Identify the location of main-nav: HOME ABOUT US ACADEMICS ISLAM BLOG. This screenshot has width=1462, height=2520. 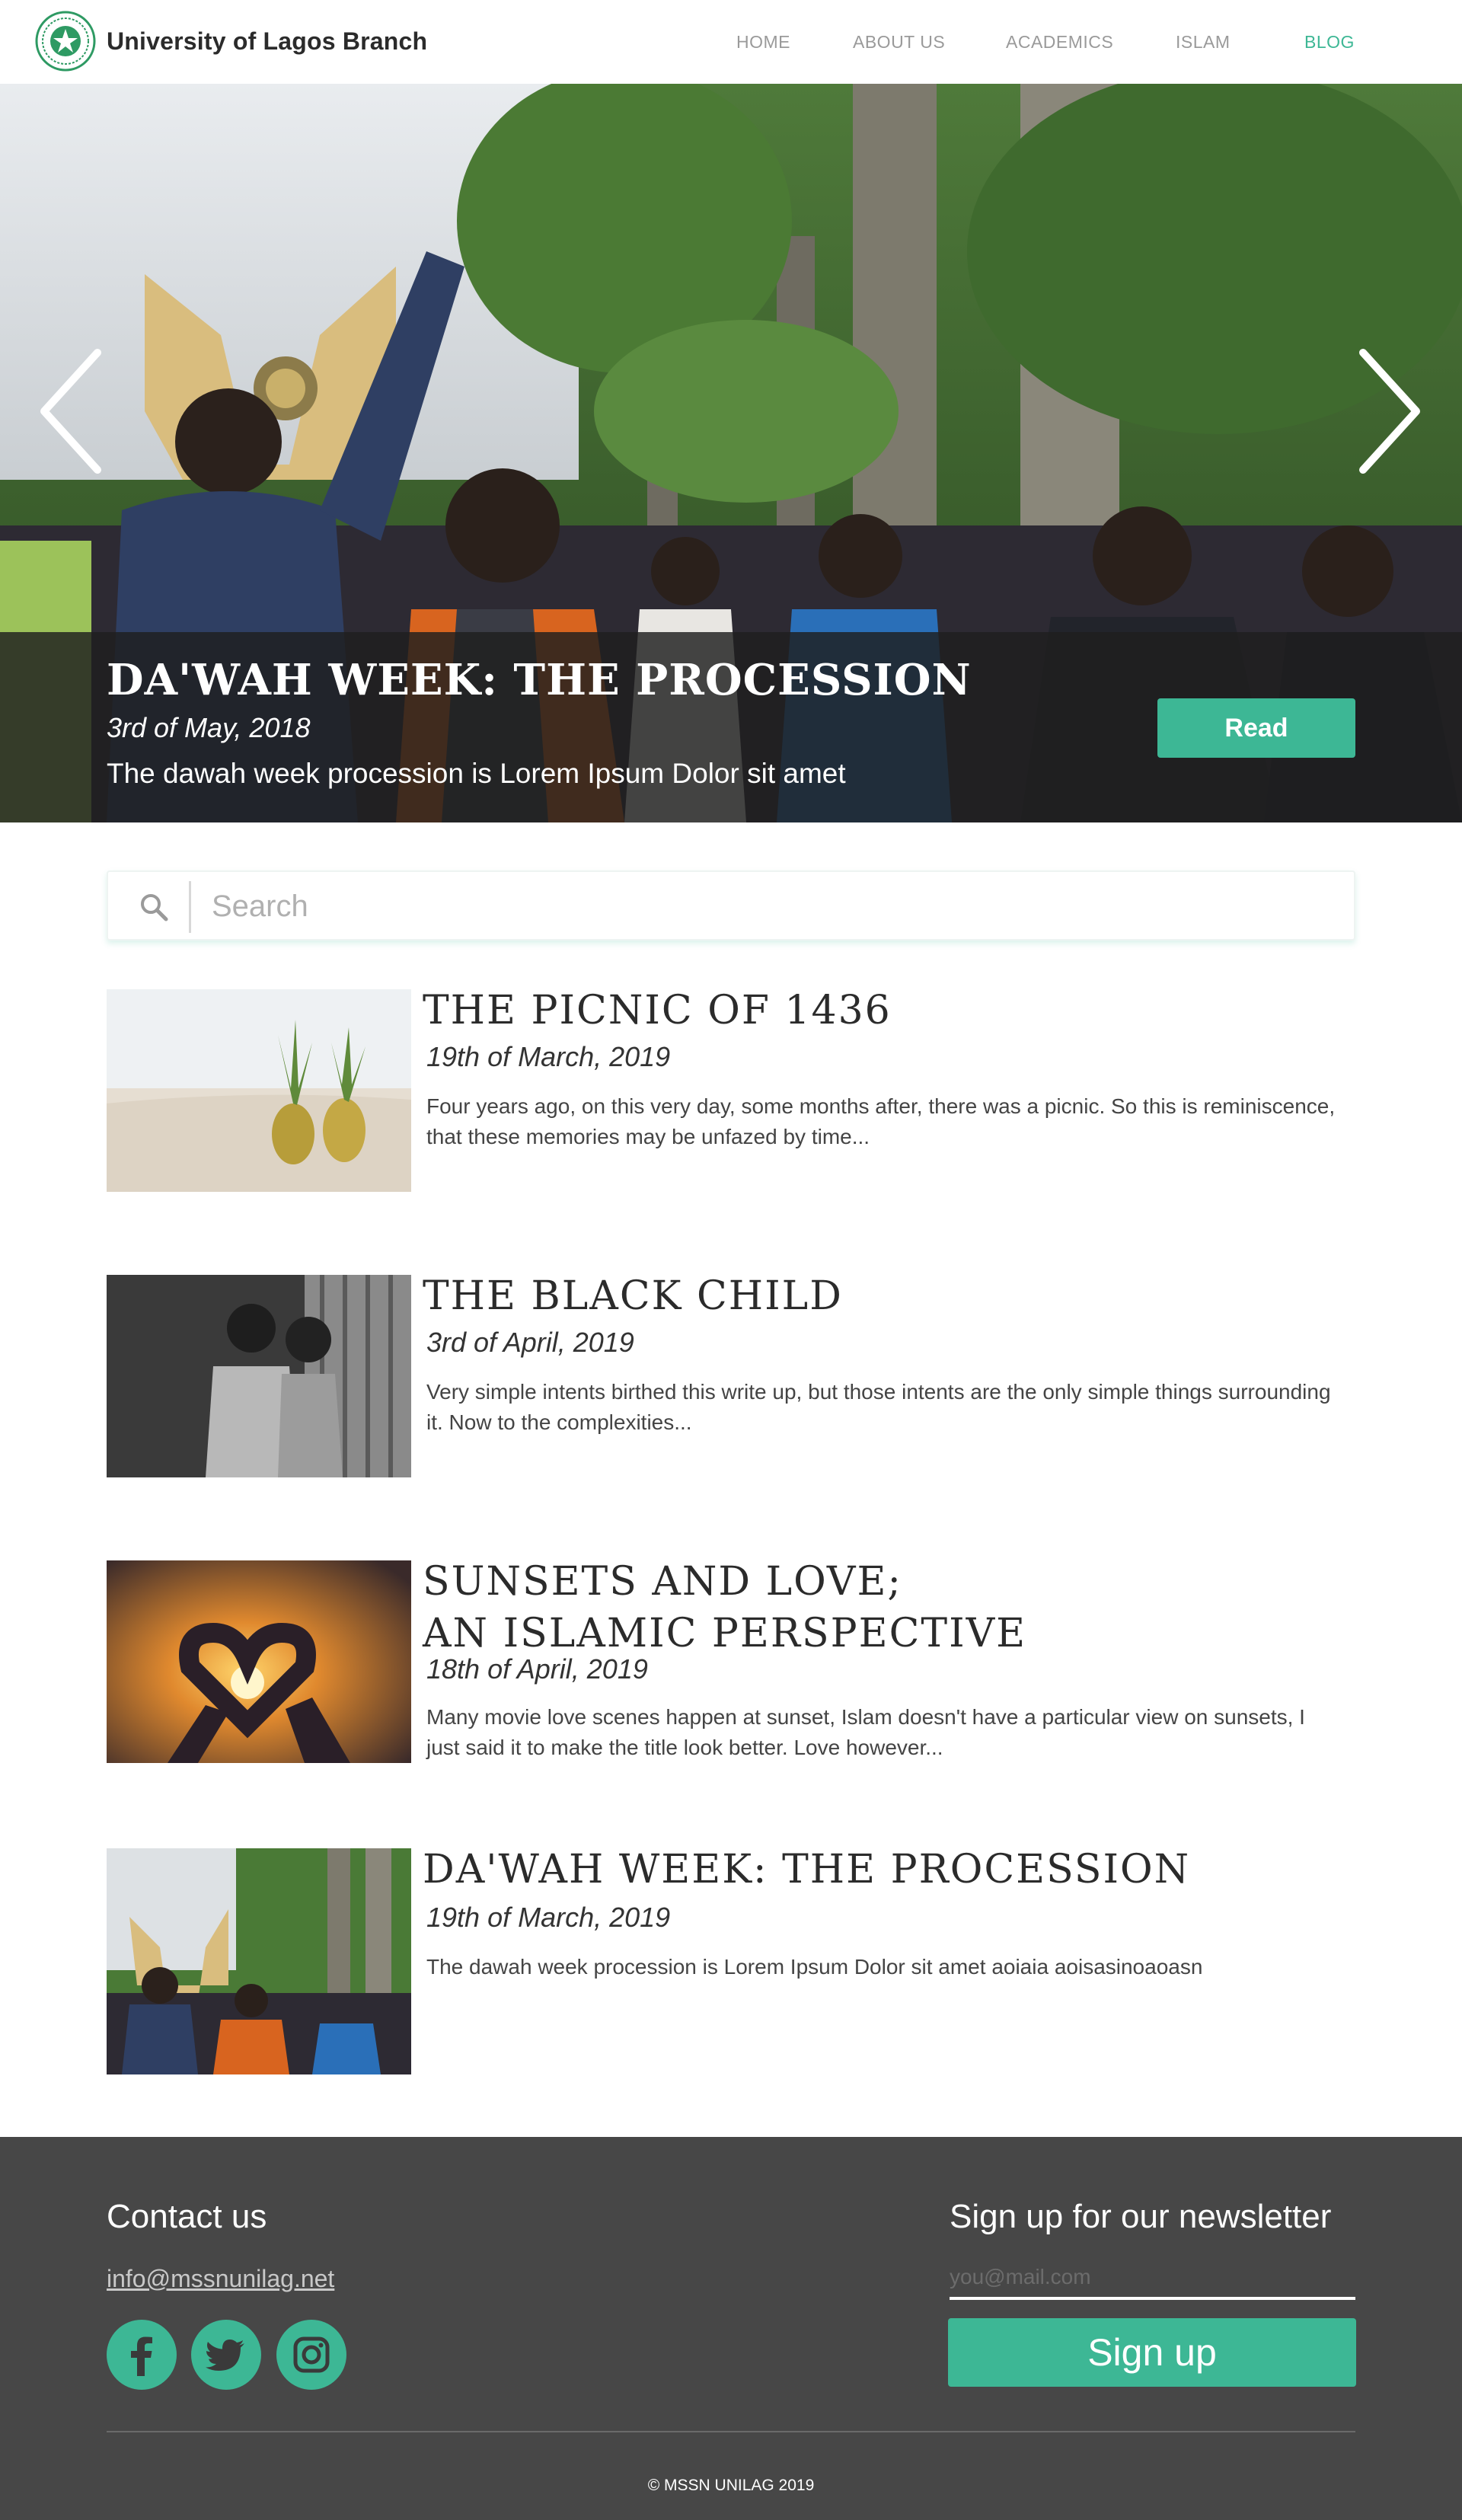
(731, 43).